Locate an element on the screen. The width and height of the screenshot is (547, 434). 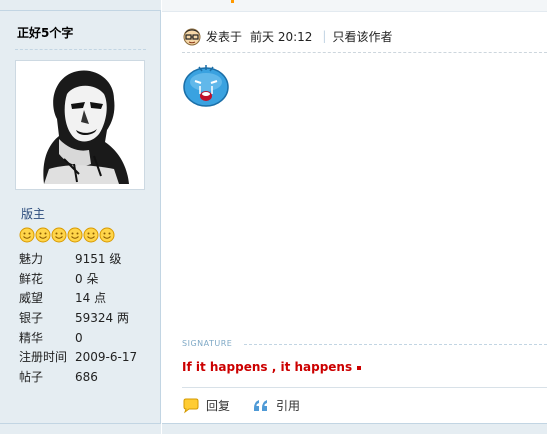
post-top-band is located at coordinates (354, 6).